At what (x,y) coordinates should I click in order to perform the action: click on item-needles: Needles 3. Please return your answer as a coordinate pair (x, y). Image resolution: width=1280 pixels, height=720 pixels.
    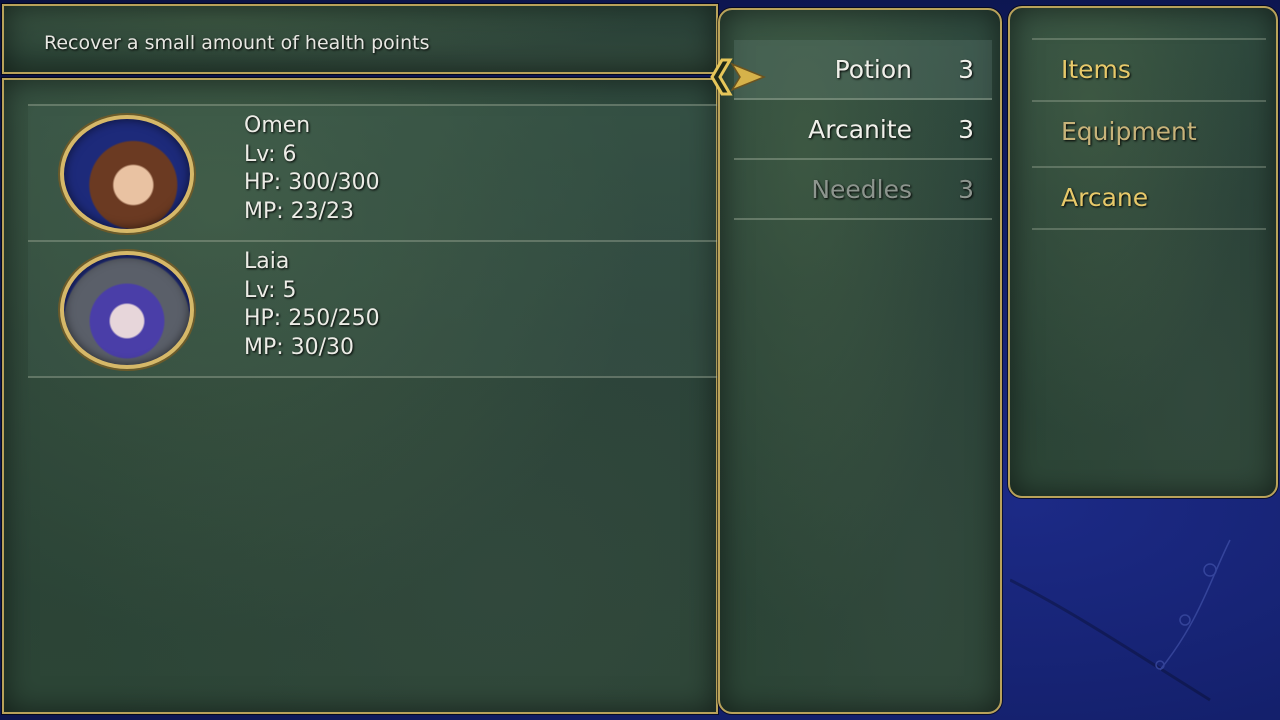
    Looking at the image, I should click on (863, 190).